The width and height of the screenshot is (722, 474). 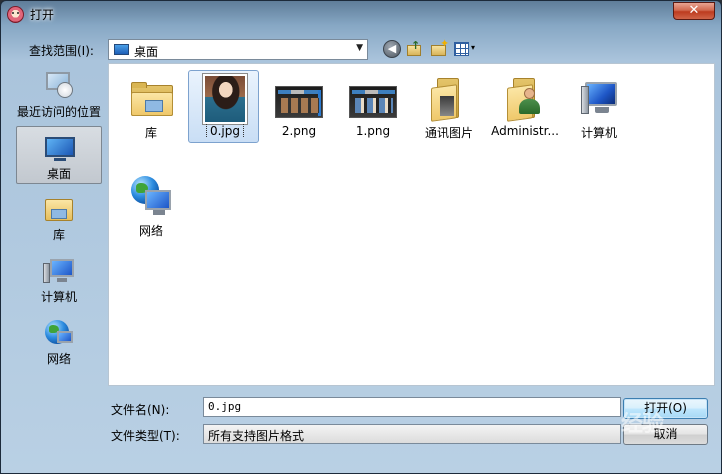 I want to click on views-menu-button: ▾, so click(x=466, y=49).